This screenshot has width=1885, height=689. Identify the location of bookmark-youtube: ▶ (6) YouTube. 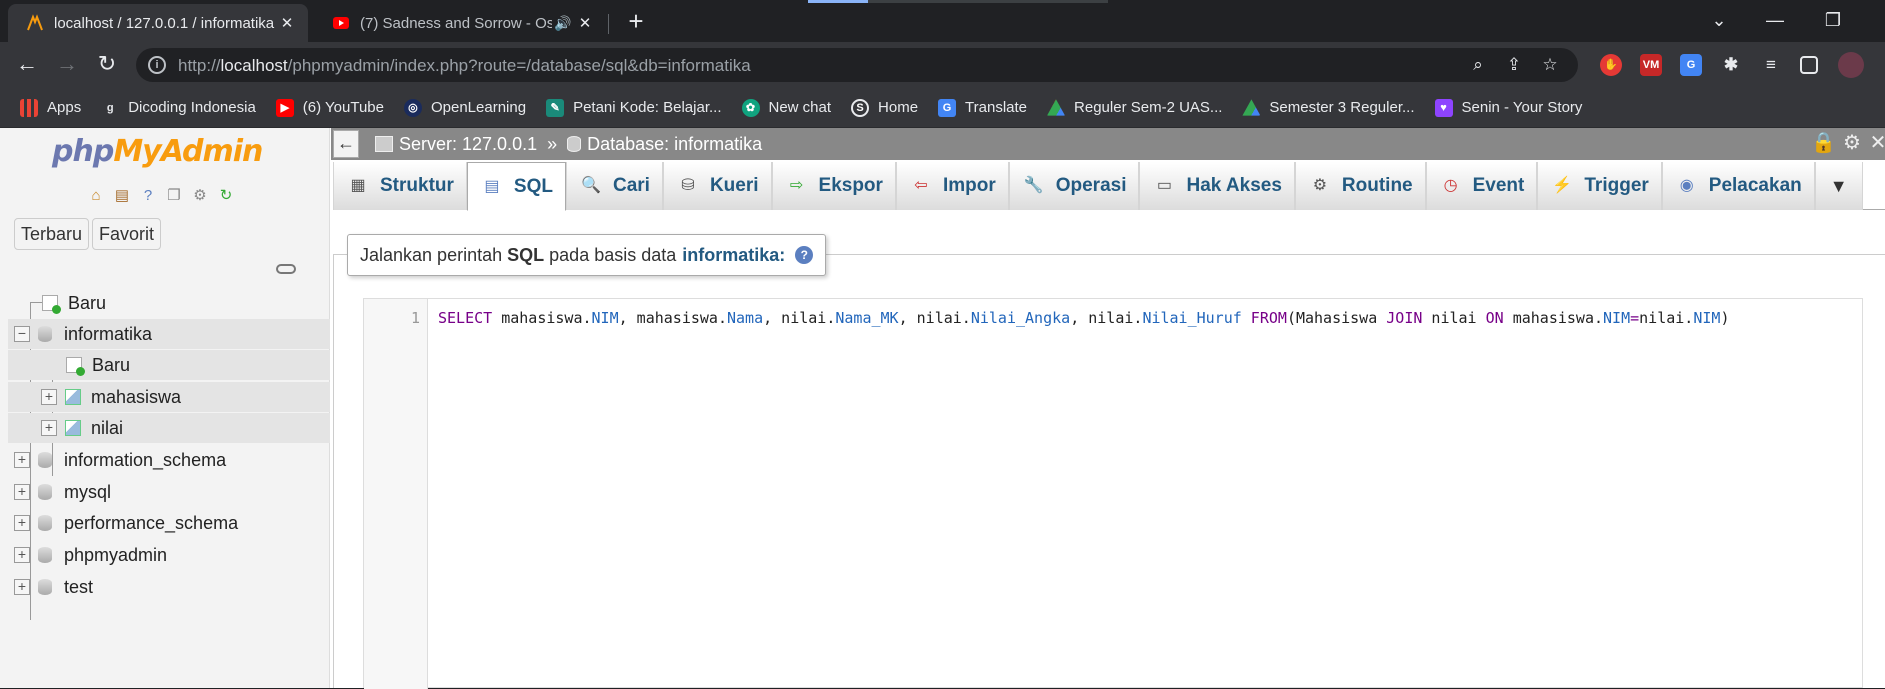
(329, 107).